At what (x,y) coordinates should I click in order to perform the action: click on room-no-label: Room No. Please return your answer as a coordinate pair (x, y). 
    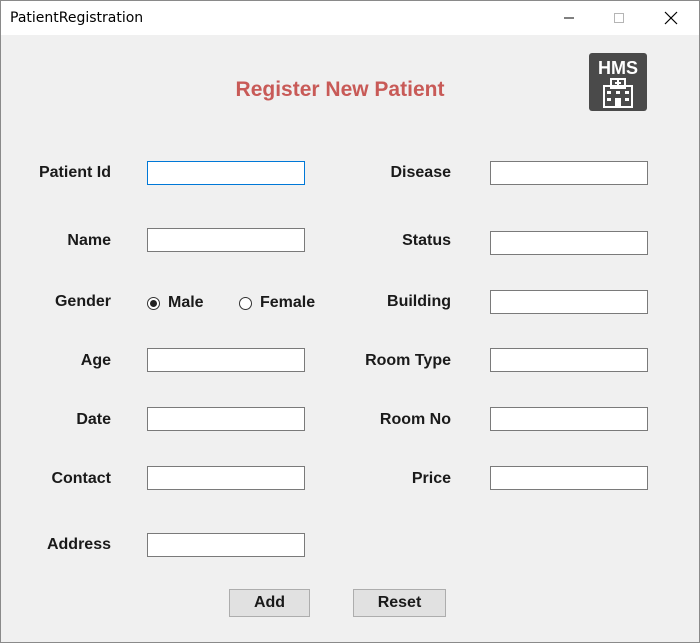
    Looking at the image, I should click on (415, 419).